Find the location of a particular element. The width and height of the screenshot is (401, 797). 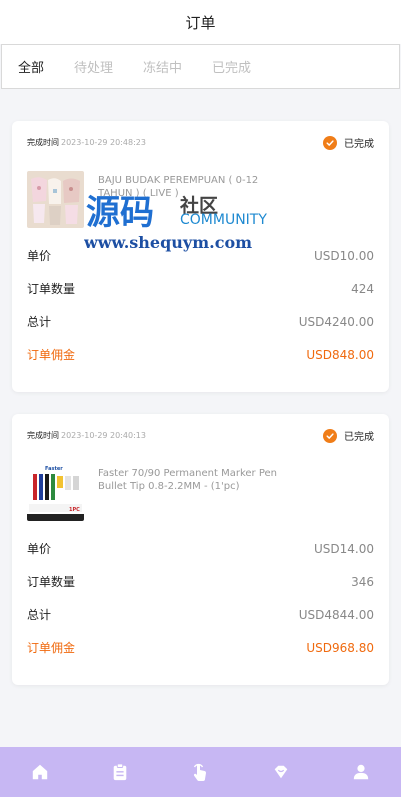

total-value: USD4844.00 is located at coordinates (336, 614).